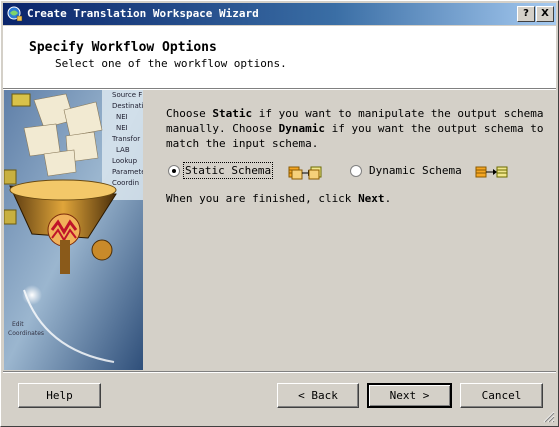  I want to click on close-title-button: X, so click(545, 14).